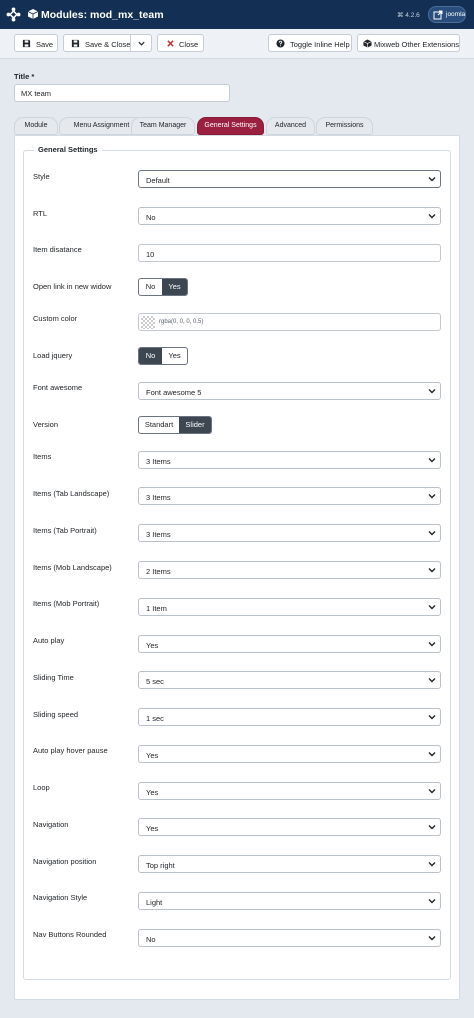  Describe the element at coordinates (72, 567) in the screenshot. I see `items-mob-landscape-label: Items (Mob Landscape)` at that location.